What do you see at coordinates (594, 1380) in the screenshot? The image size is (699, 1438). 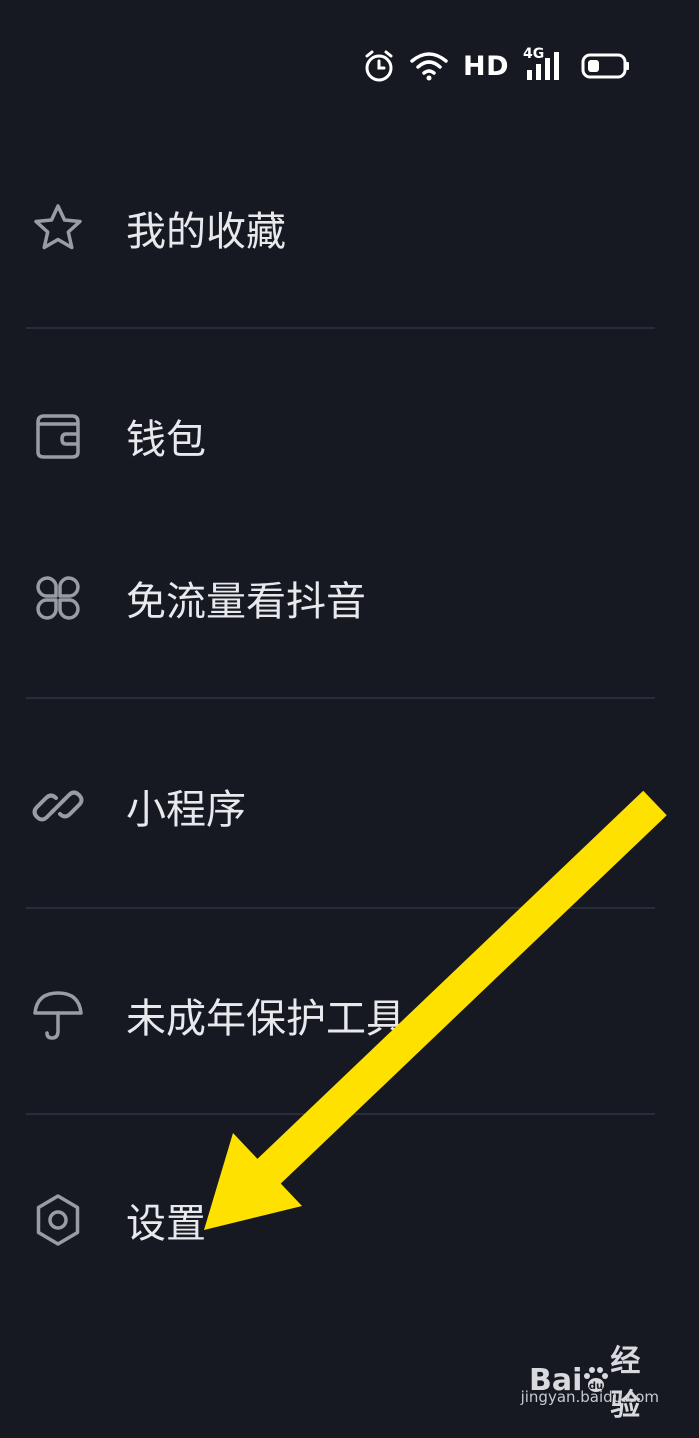 I see `baidu-logo: Bai du 经验` at bounding box center [594, 1380].